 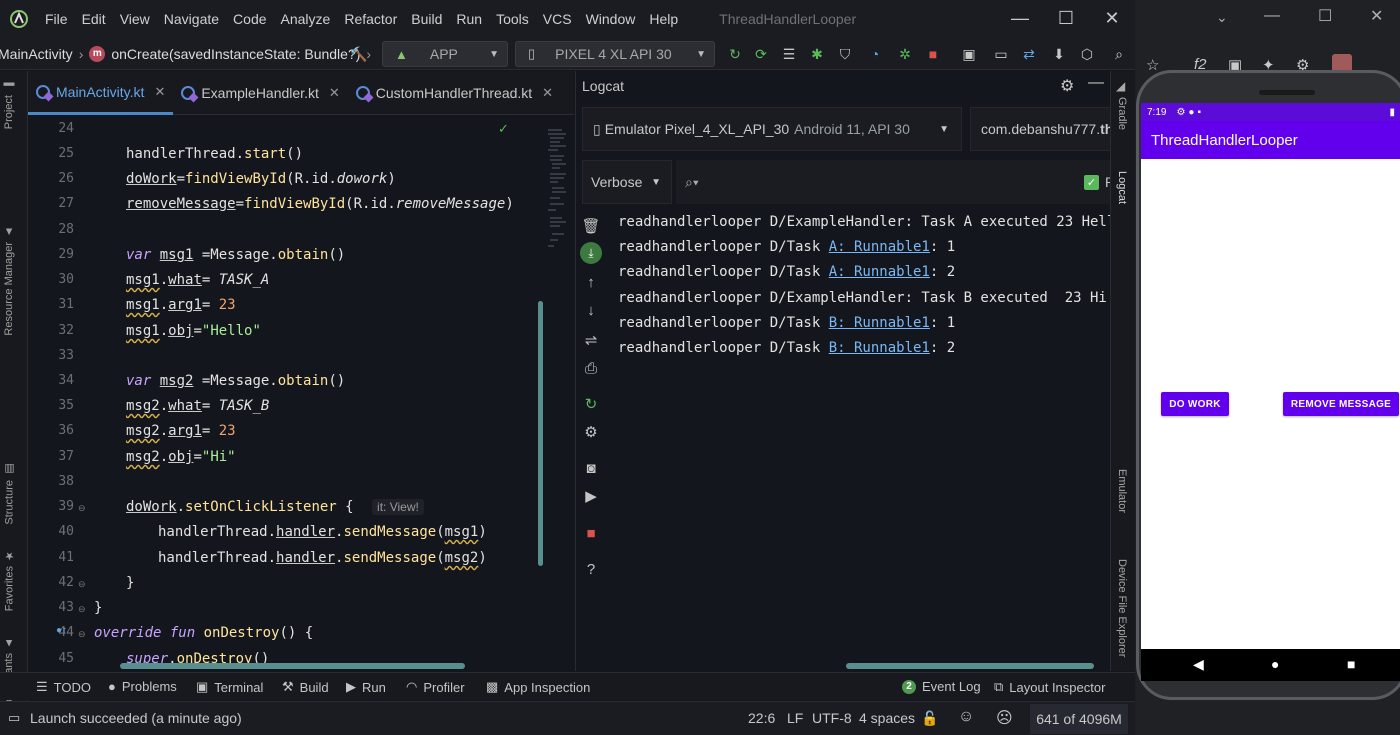 I want to click on tab-customhandlerthread: CustomHandlerThread.kt ✕, so click(x=454, y=93).